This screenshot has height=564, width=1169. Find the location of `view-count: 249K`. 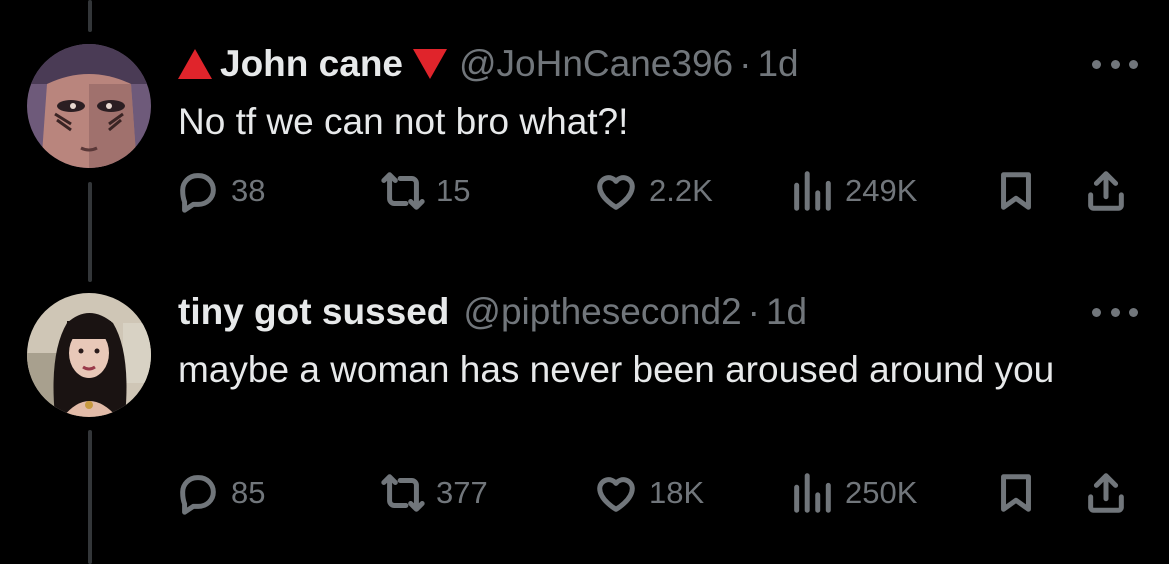

view-count: 249K is located at coordinates (881, 190).